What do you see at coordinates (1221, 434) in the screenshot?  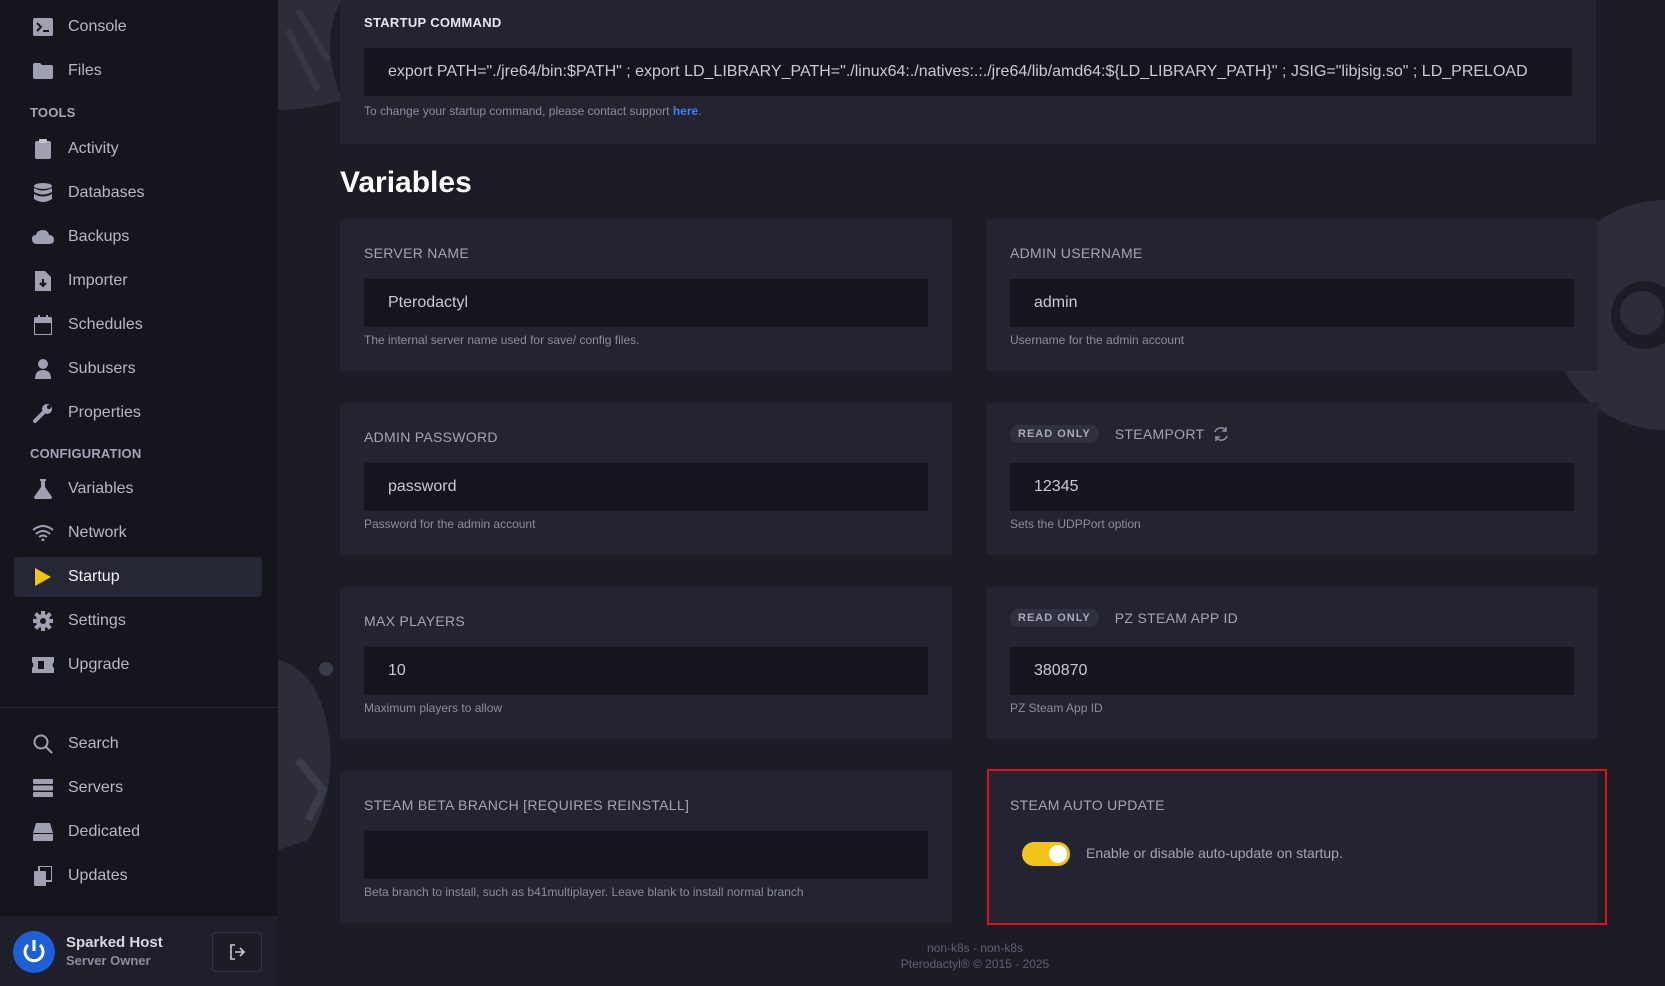 I see `refresh-icon` at bounding box center [1221, 434].